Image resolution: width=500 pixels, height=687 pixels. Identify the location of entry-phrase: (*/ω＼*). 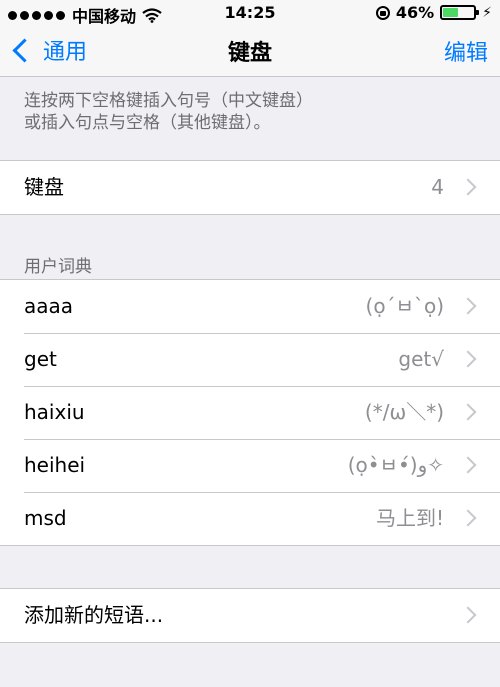
(404, 412).